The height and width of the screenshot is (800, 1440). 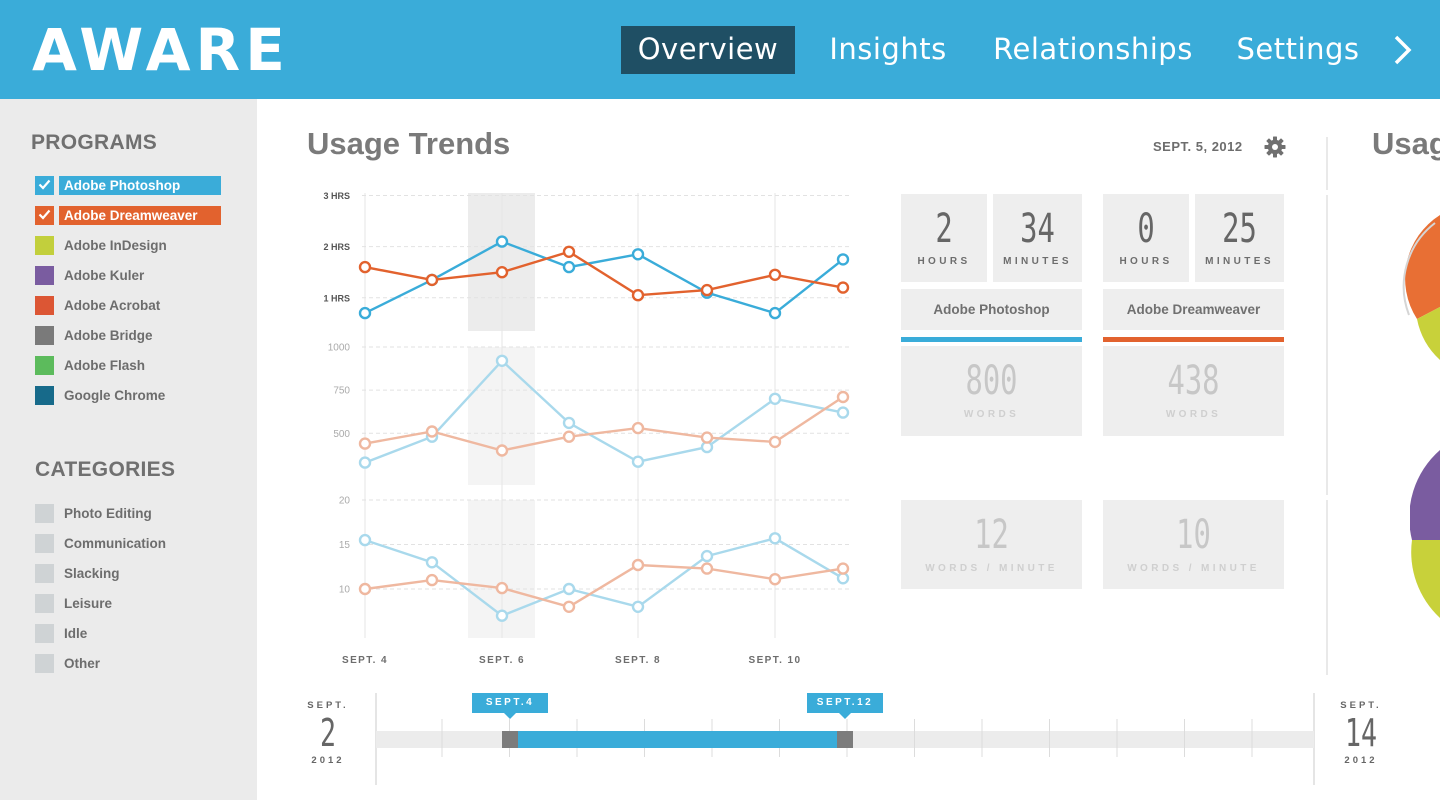 I want to click on timeline-range-start-label: SEPT.4, so click(x=510, y=703).